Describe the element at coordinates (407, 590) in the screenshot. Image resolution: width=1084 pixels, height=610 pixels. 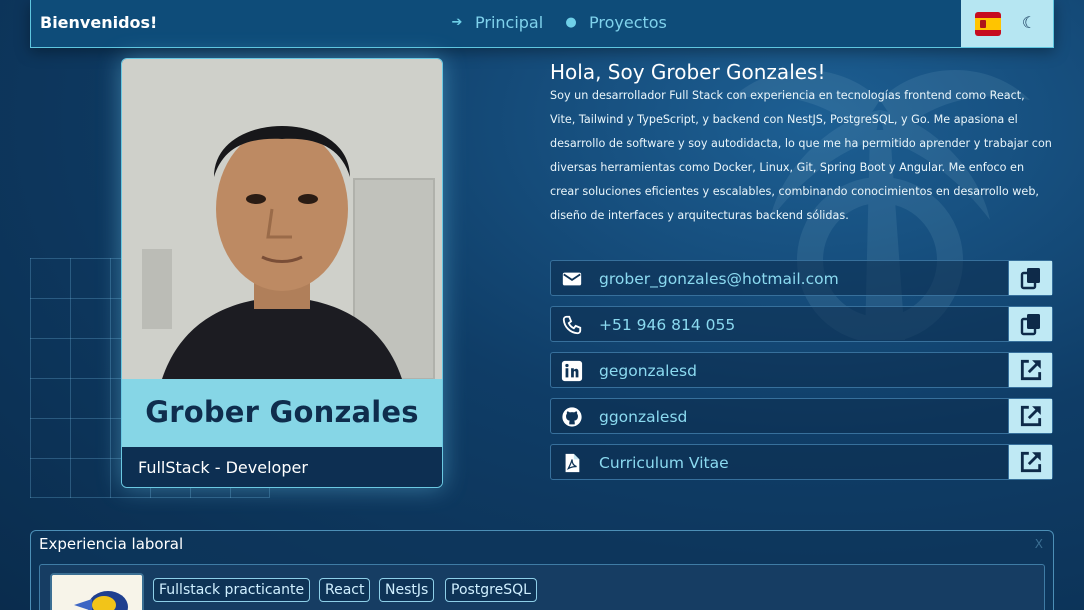
I see `tag-nestjs: NestJs` at that location.